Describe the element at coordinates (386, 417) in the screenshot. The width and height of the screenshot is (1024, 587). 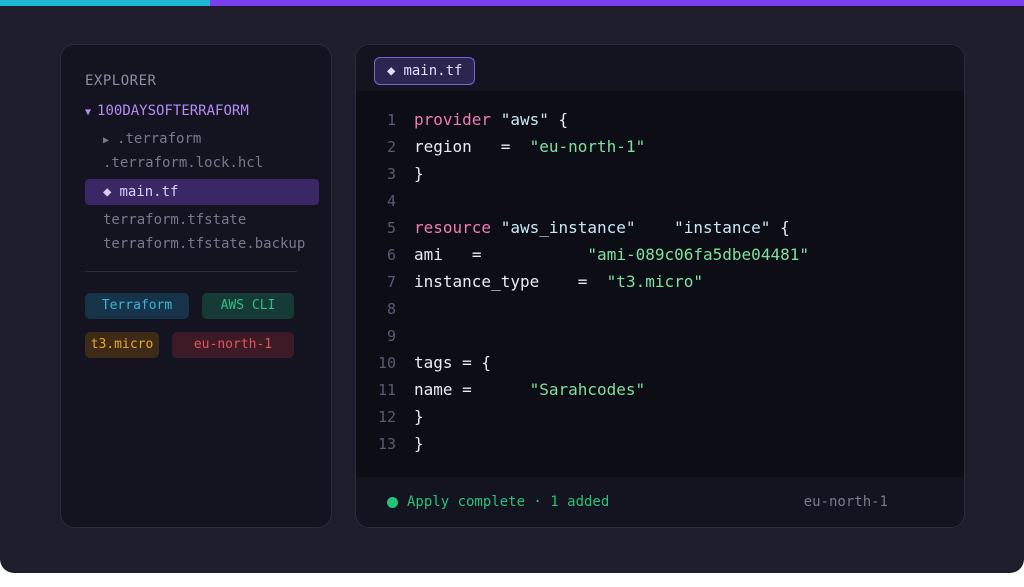
I see `line-number: 12` at that location.